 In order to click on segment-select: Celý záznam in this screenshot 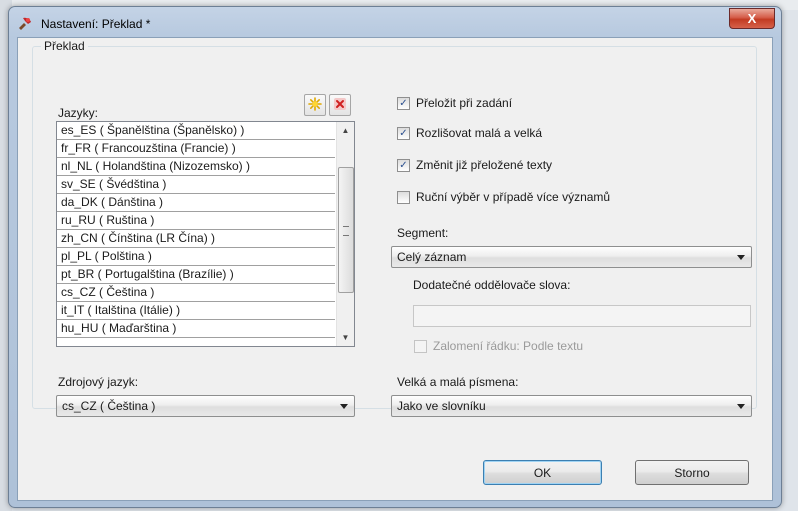, I will do `click(571, 257)`.